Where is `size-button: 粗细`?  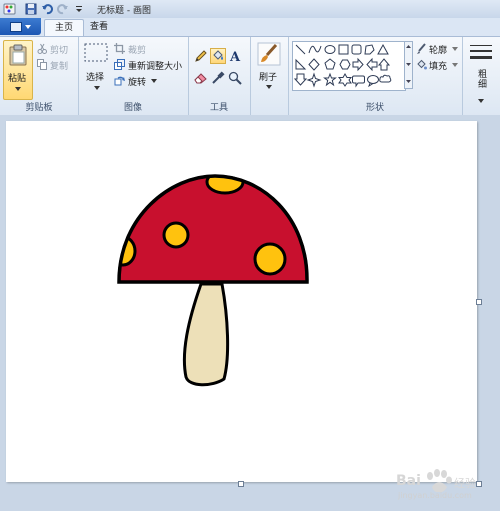
size-button: 粗细 is located at coordinates (481, 74).